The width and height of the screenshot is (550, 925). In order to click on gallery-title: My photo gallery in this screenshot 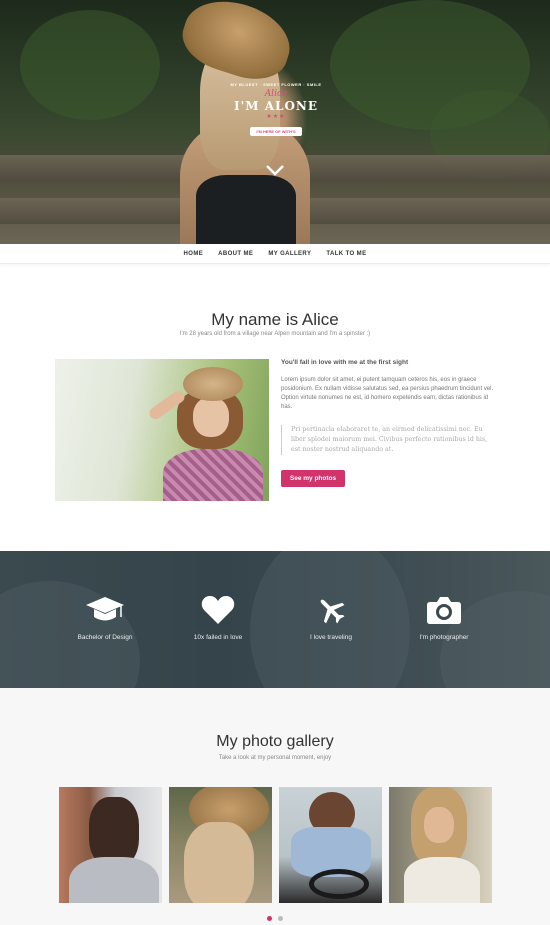, I will do `click(275, 741)`.